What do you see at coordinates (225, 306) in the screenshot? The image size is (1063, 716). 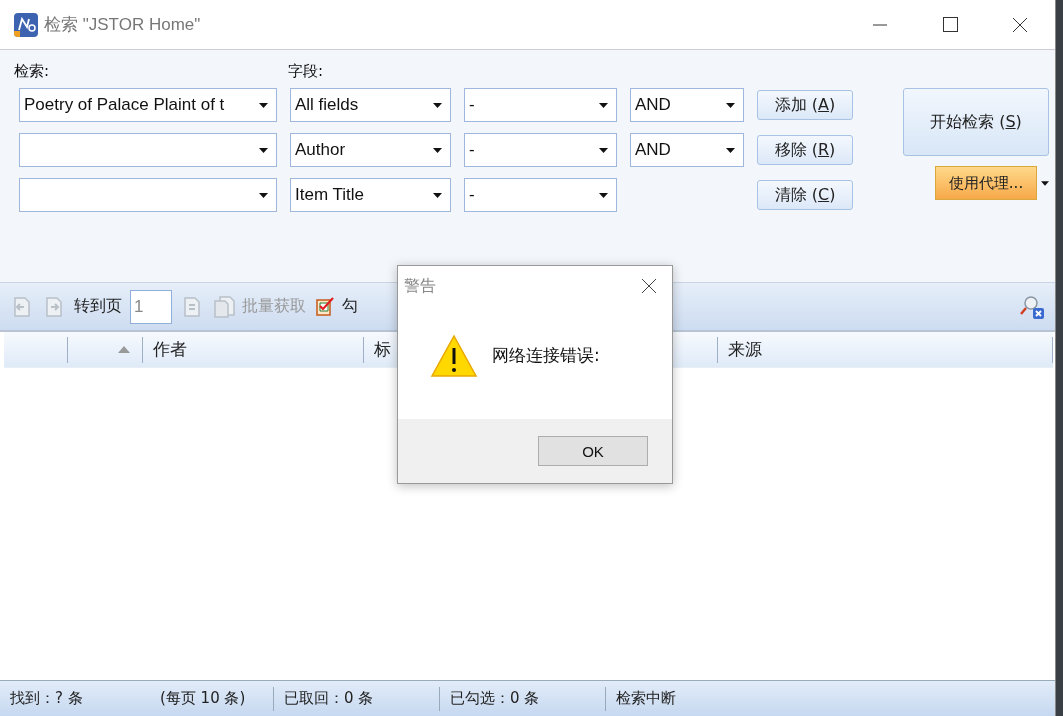 I see `pages-icon` at bounding box center [225, 306].